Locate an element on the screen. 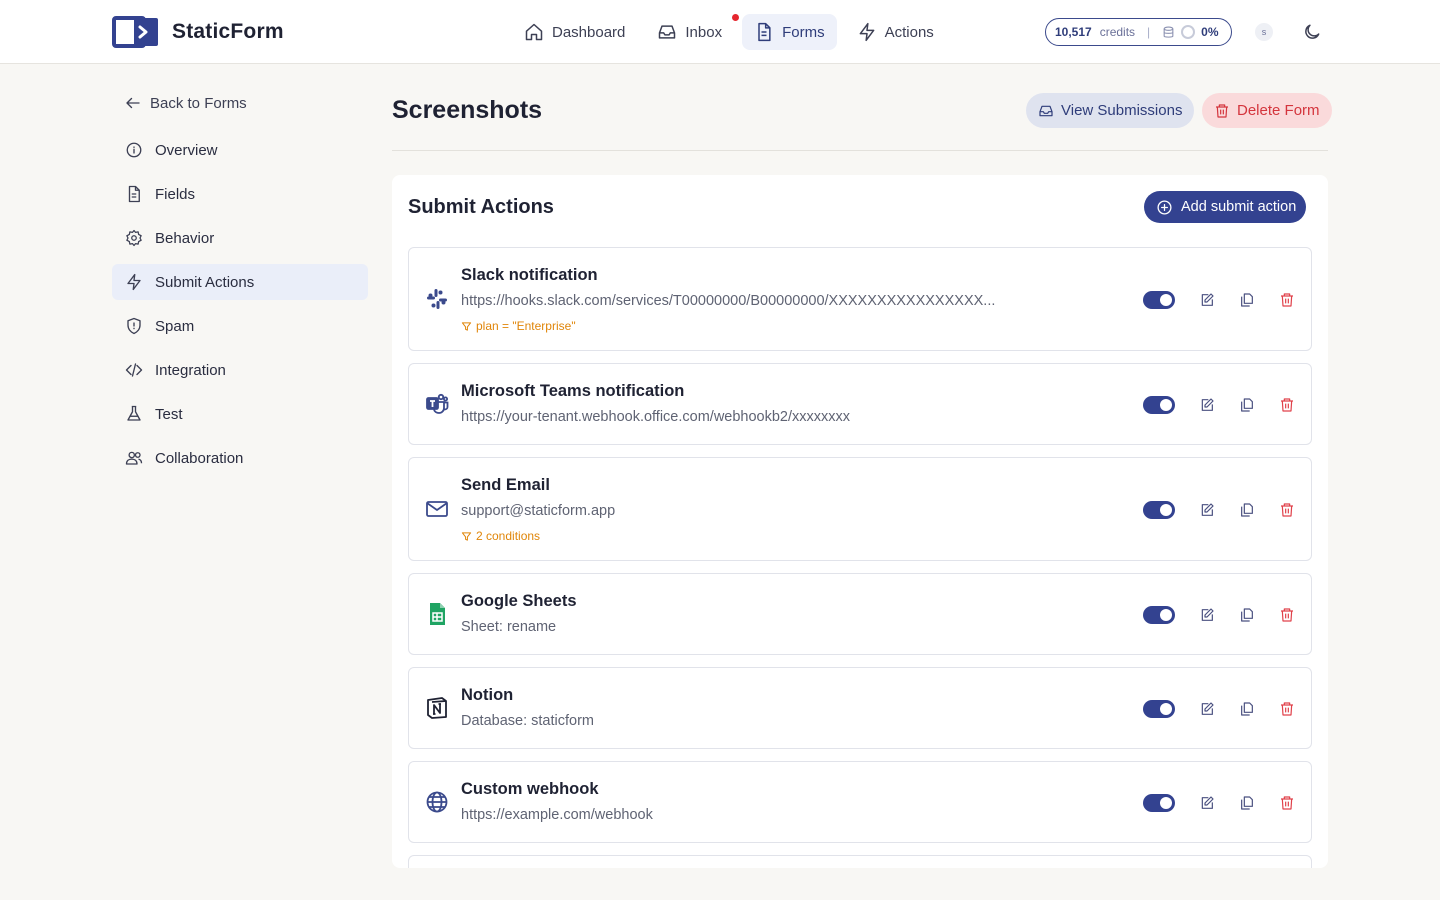 The height and width of the screenshot is (900, 1440). nav-actions: Actions is located at coordinates (895, 32).